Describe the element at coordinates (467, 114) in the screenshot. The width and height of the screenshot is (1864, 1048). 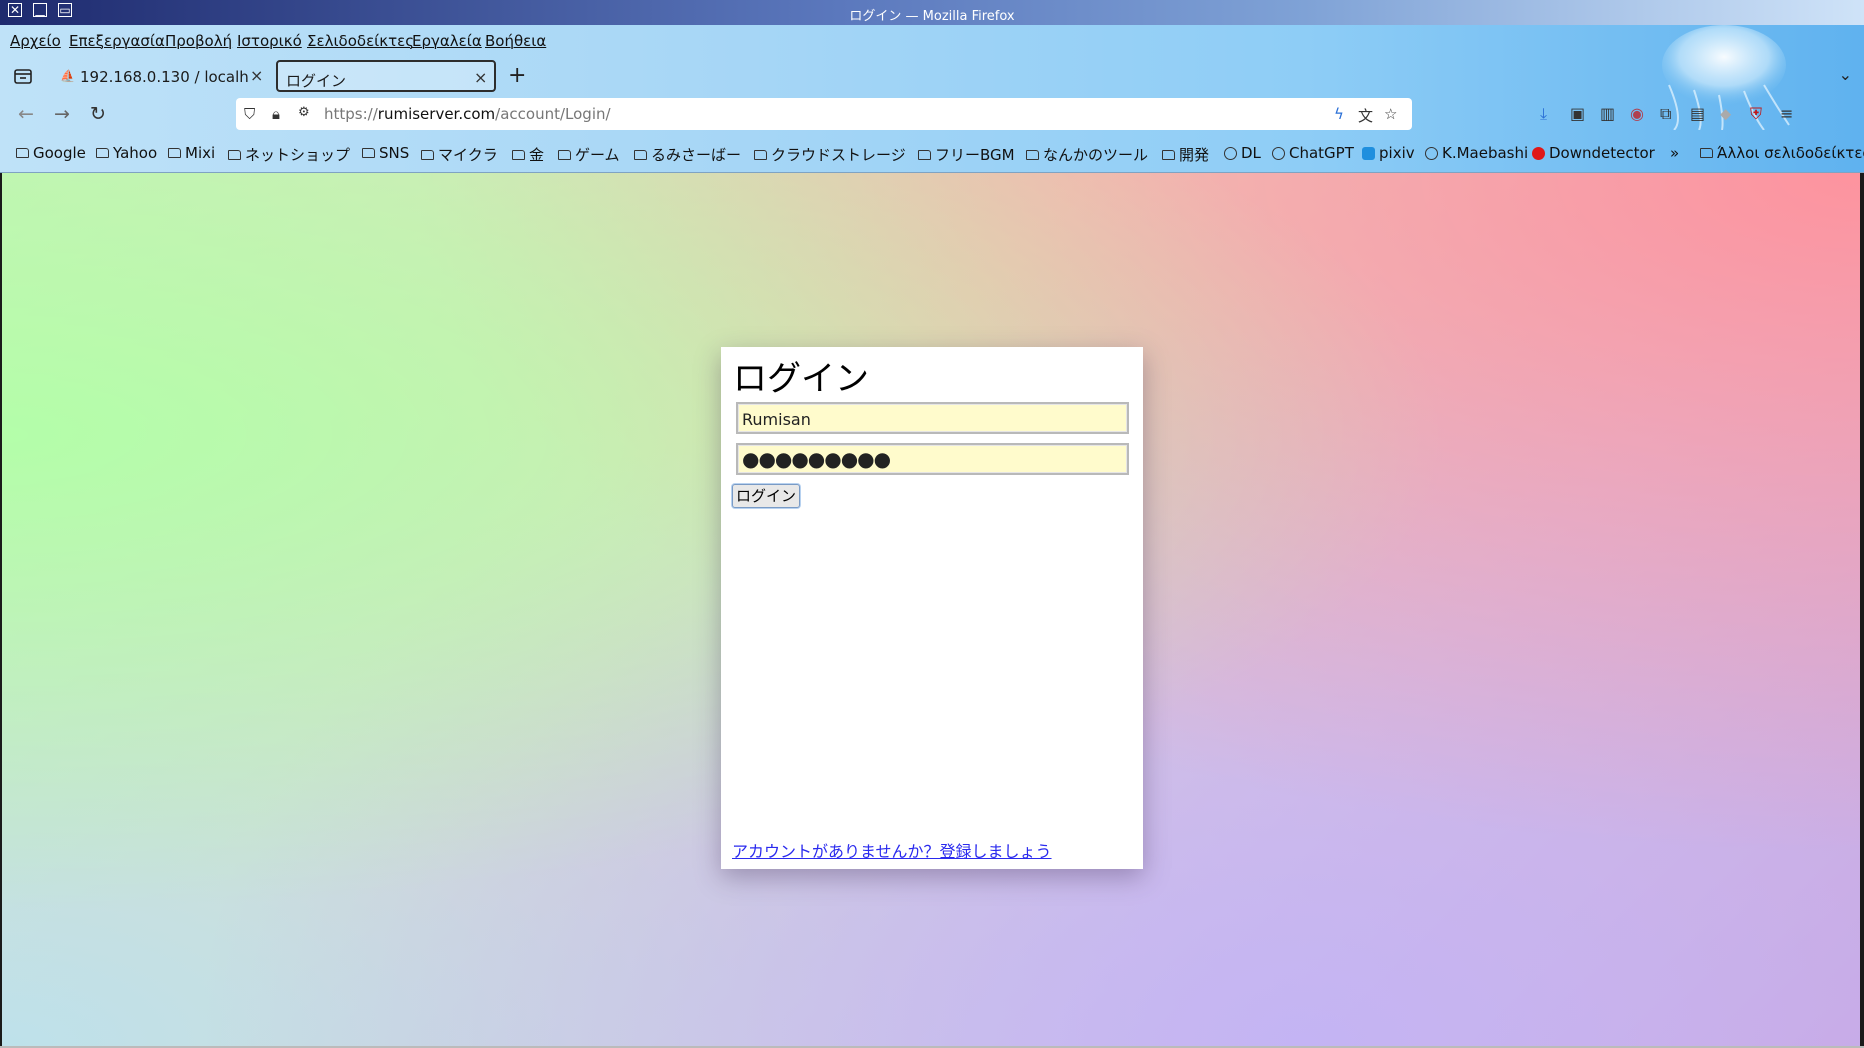
I see `url-text: https://rumiserver.com/account/Login/` at that location.